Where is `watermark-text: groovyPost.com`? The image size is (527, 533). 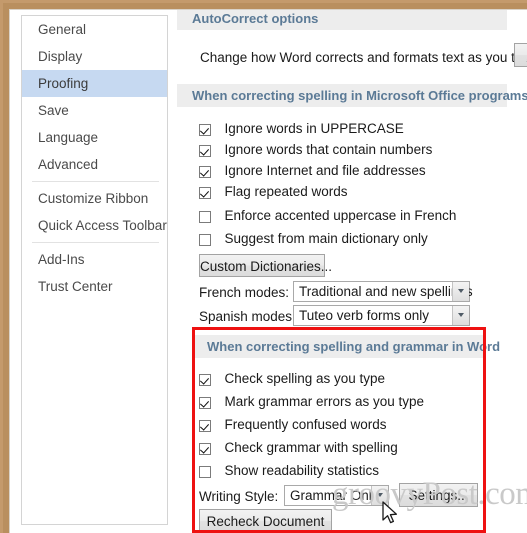 watermark-text: groovyPost.com is located at coordinates (429, 494).